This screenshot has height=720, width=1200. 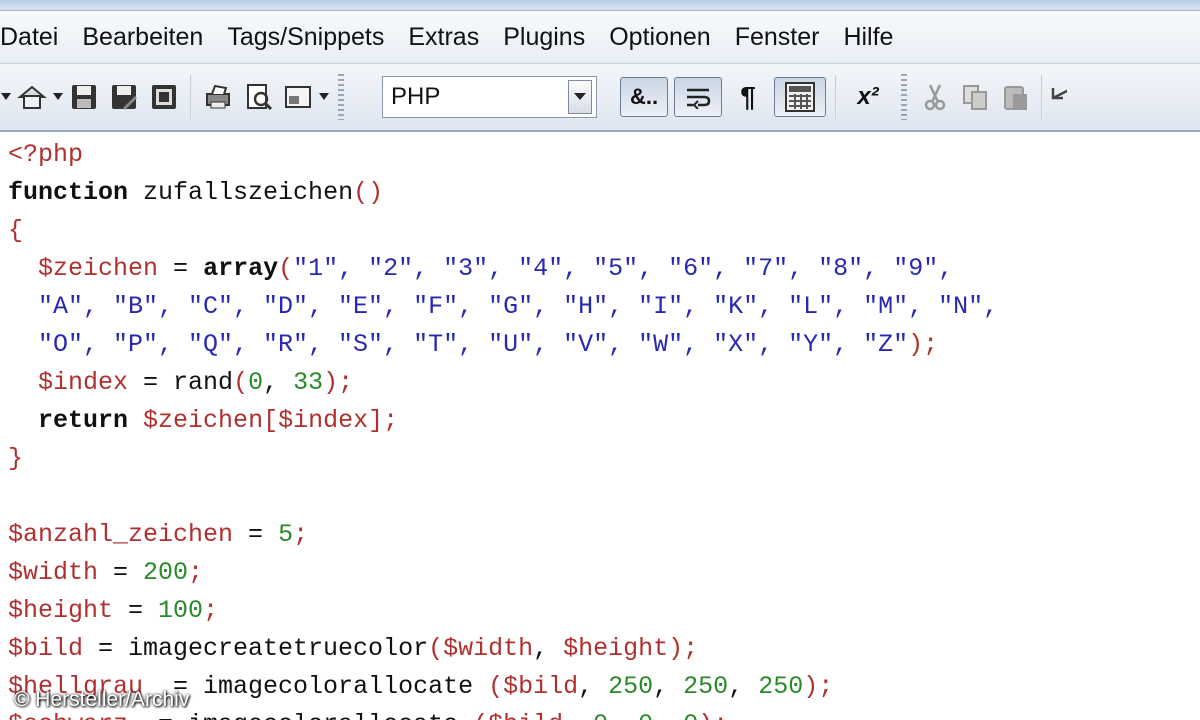 I want to click on wordwrap-toggle-button, so click(x=698, y=97).